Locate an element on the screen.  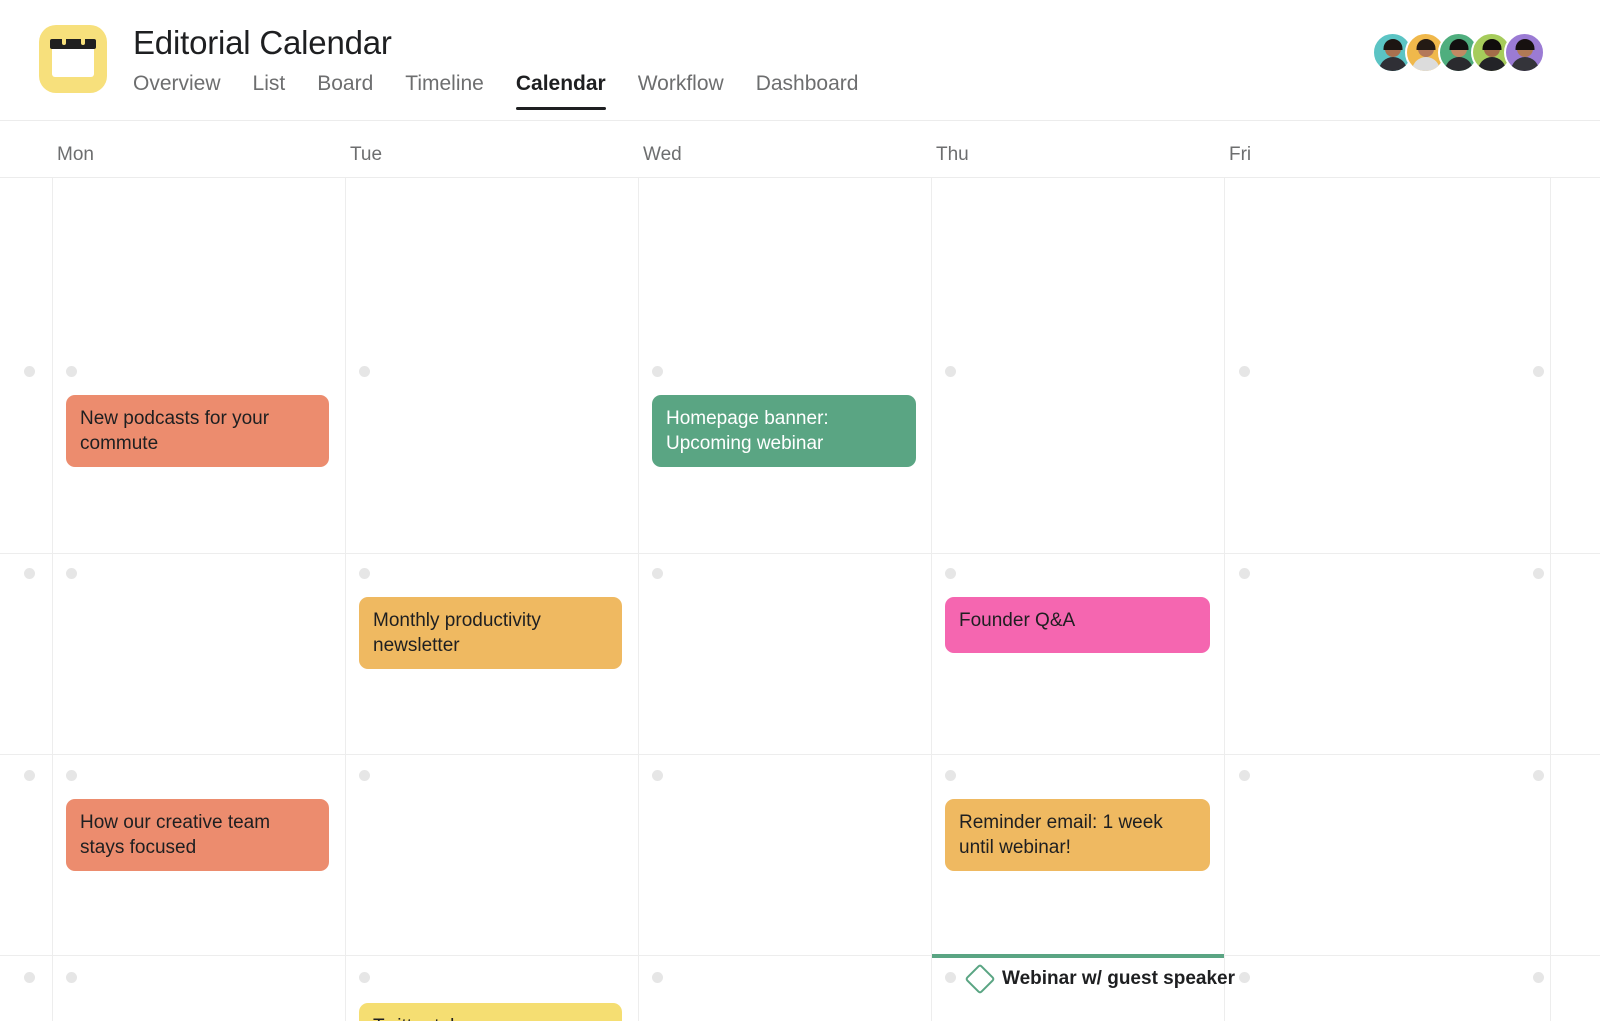
calendar-event: Homepage banner: Upcoming webinar is located at coordinates (784, 431).